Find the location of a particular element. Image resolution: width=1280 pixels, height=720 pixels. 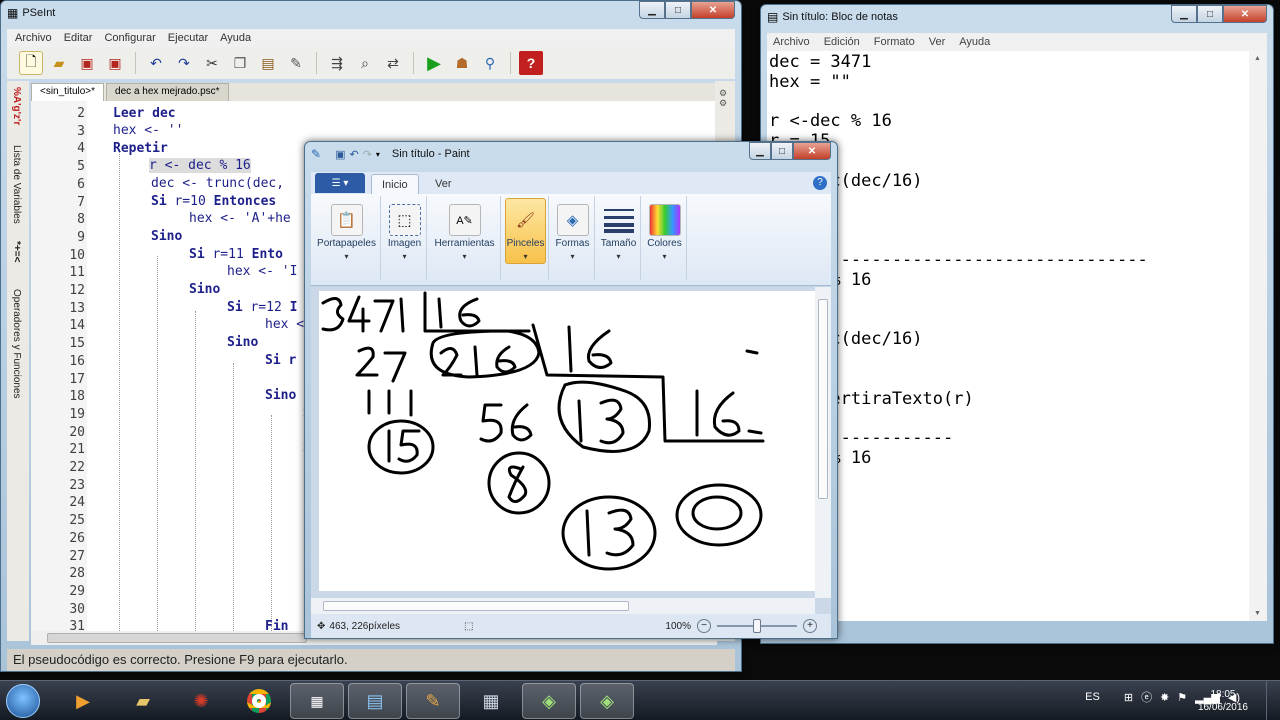

edge-icon: ⓔ is located at coordinates (1146, 697).